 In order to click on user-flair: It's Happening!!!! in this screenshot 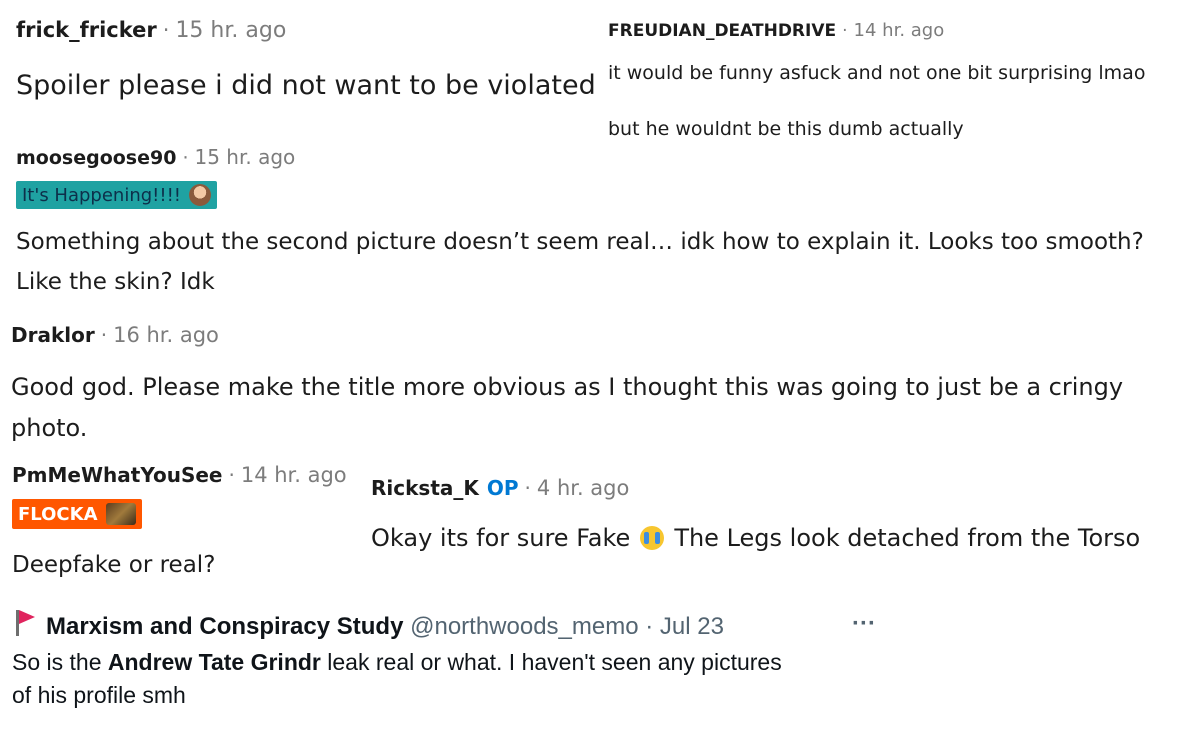, I will do `click(117, 195)`.